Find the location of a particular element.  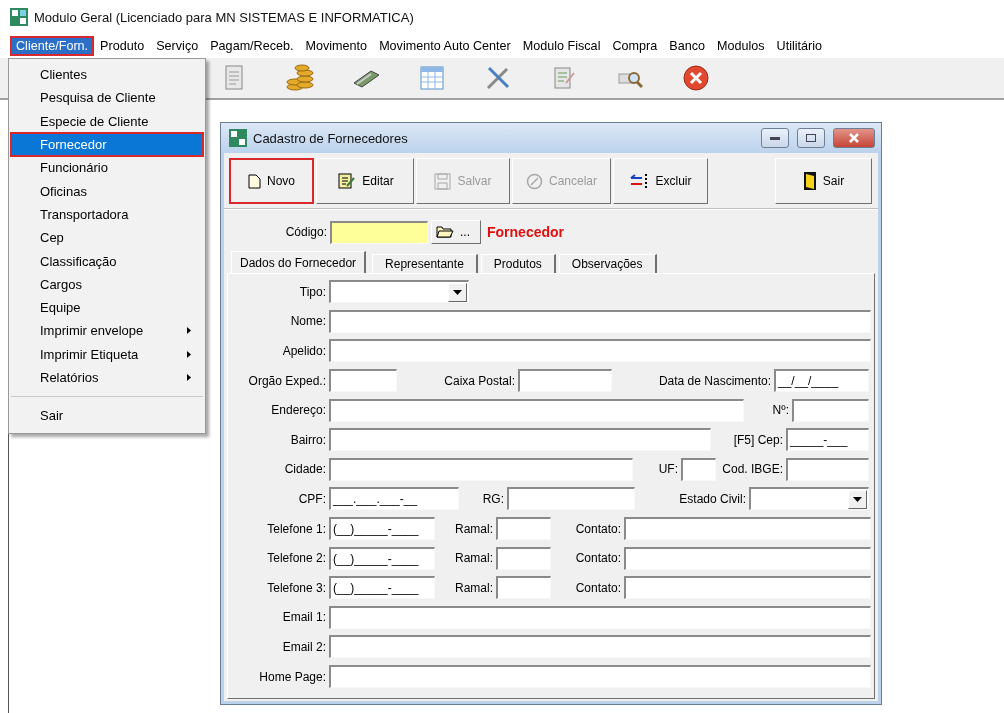

input-field: ___.___.___-__ is located at coordinates (394, 499).